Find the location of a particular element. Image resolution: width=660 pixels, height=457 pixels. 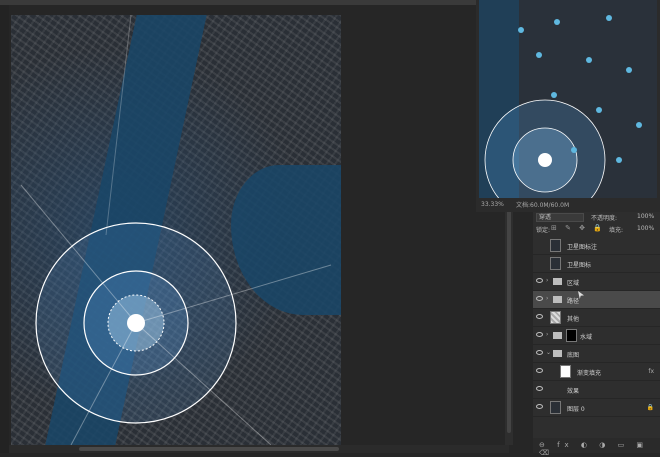

lock-icon: 🔒 is located at coordinates (650, 407).